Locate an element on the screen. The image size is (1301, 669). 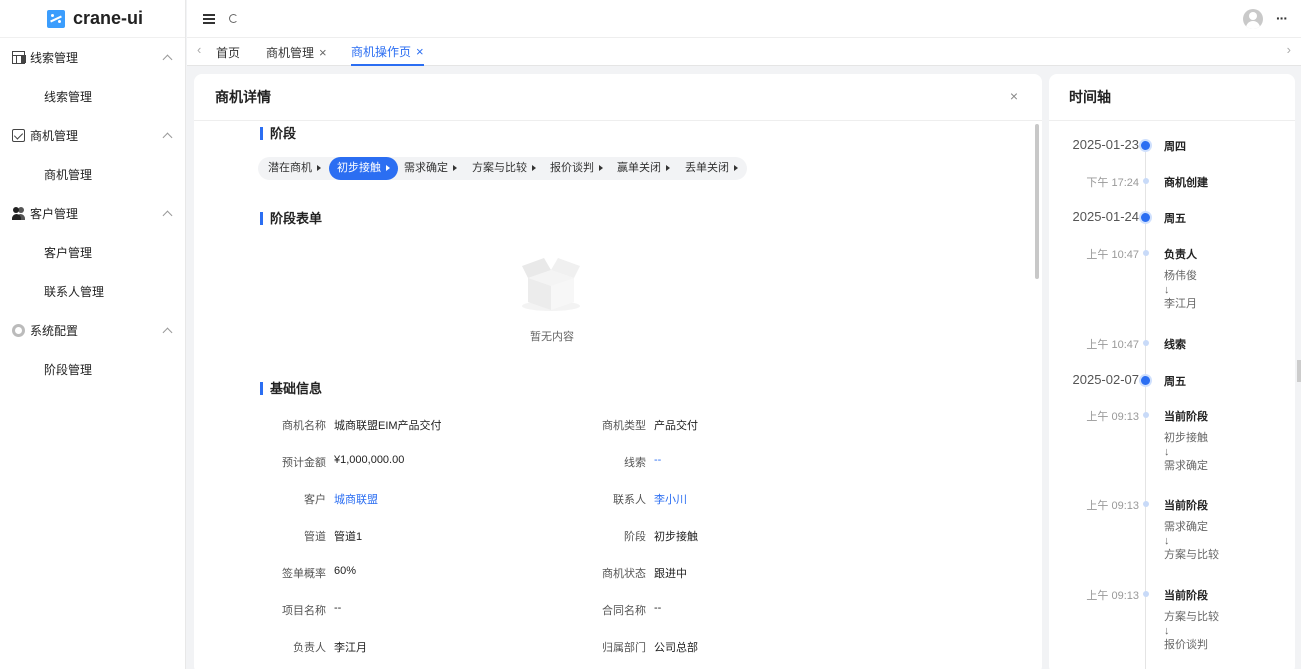
section-title-basic-info: 基础信息 is located at coordinates (291, 388).